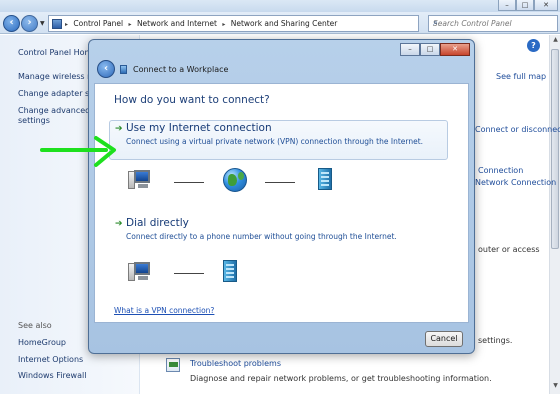 The width and height of the screenshot is (560, 394). Describe the element at coordinates (235, 180) in the screenshot. I see `globe-icon` at that location.